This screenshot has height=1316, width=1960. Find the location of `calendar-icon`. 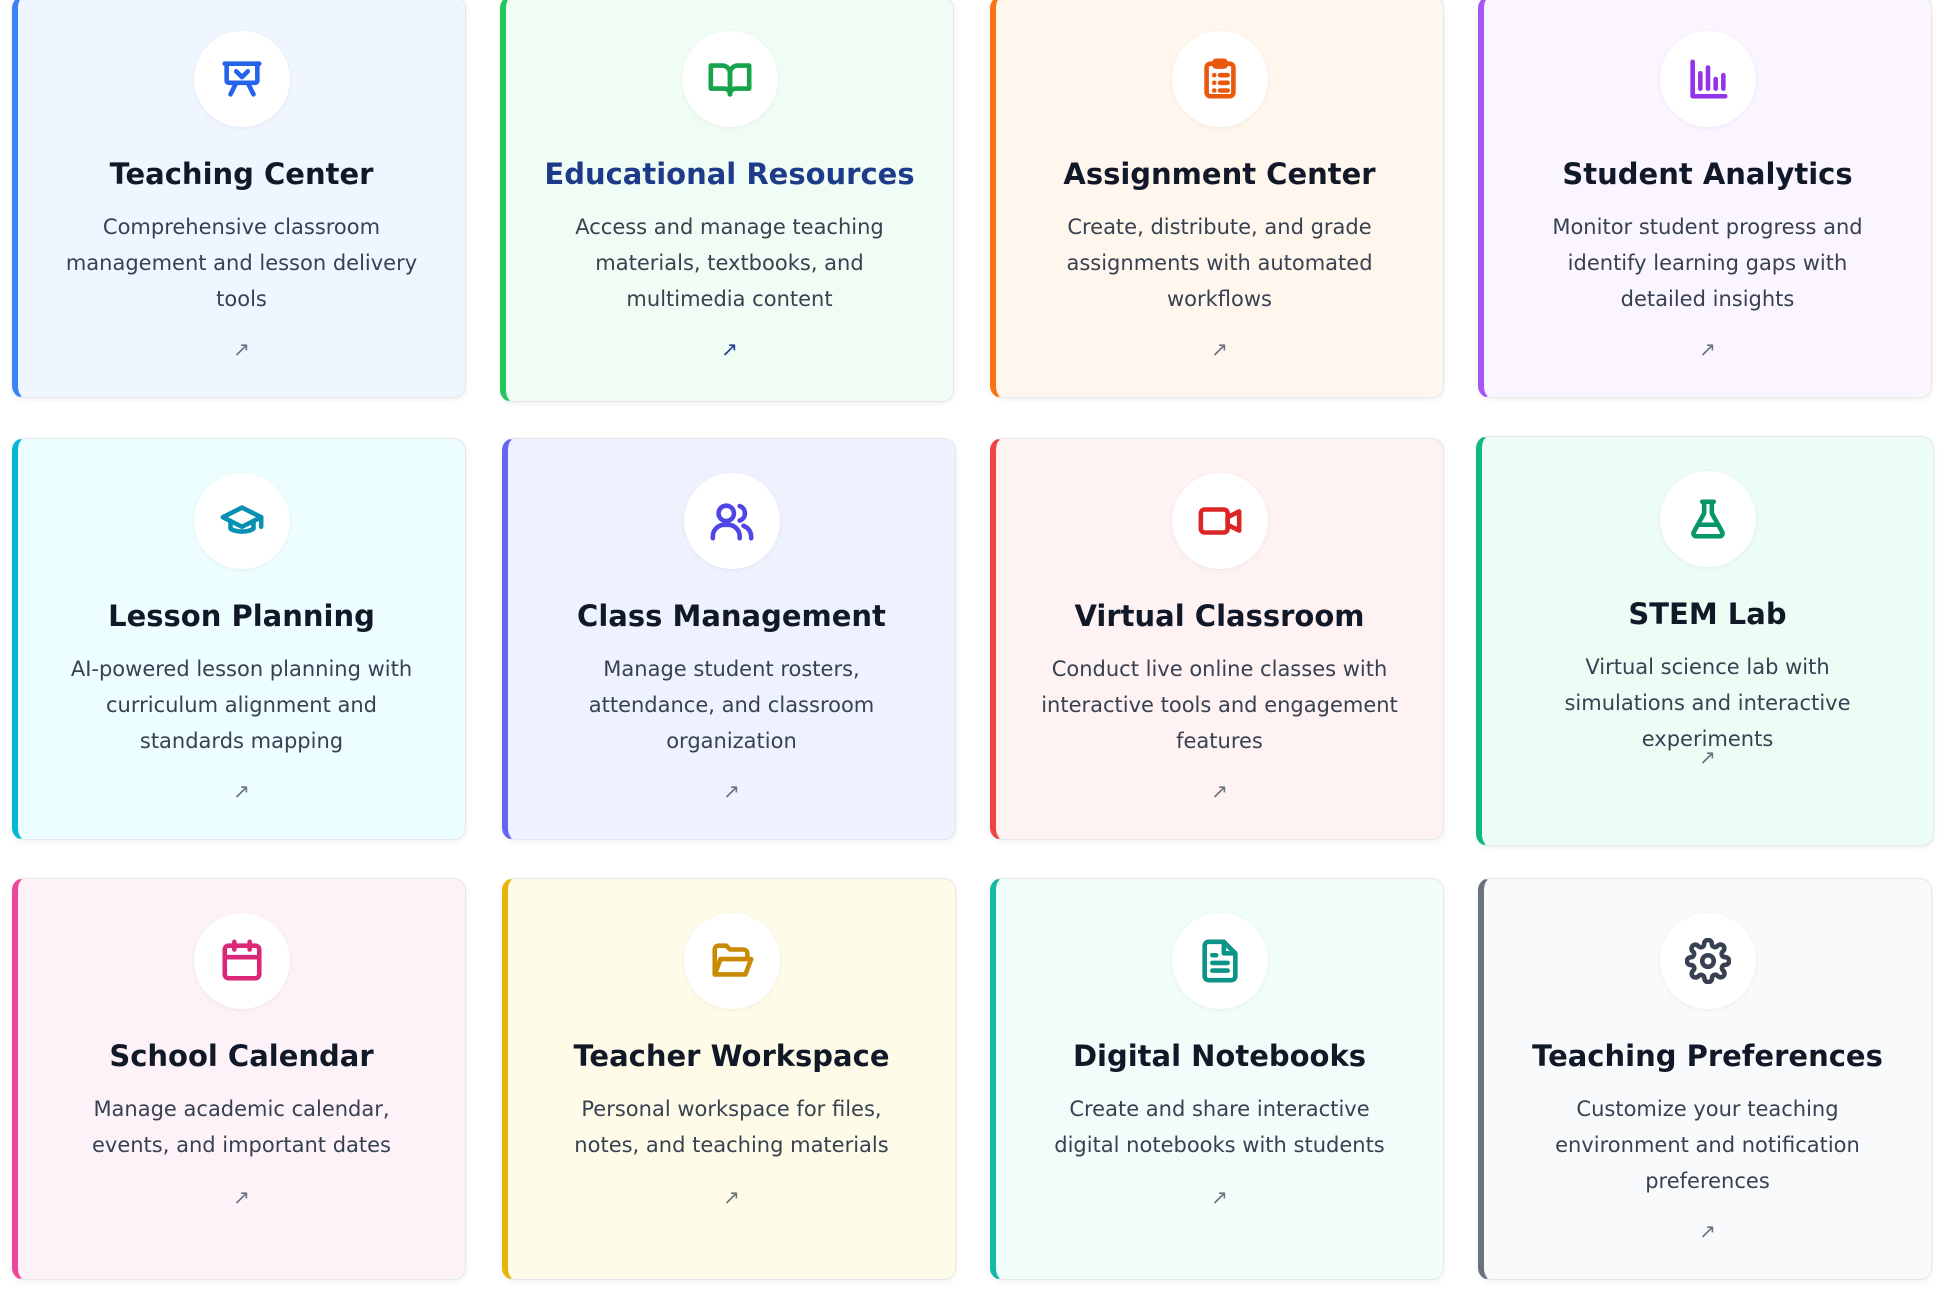

calendar-icon is located at coordinates (241, 960).